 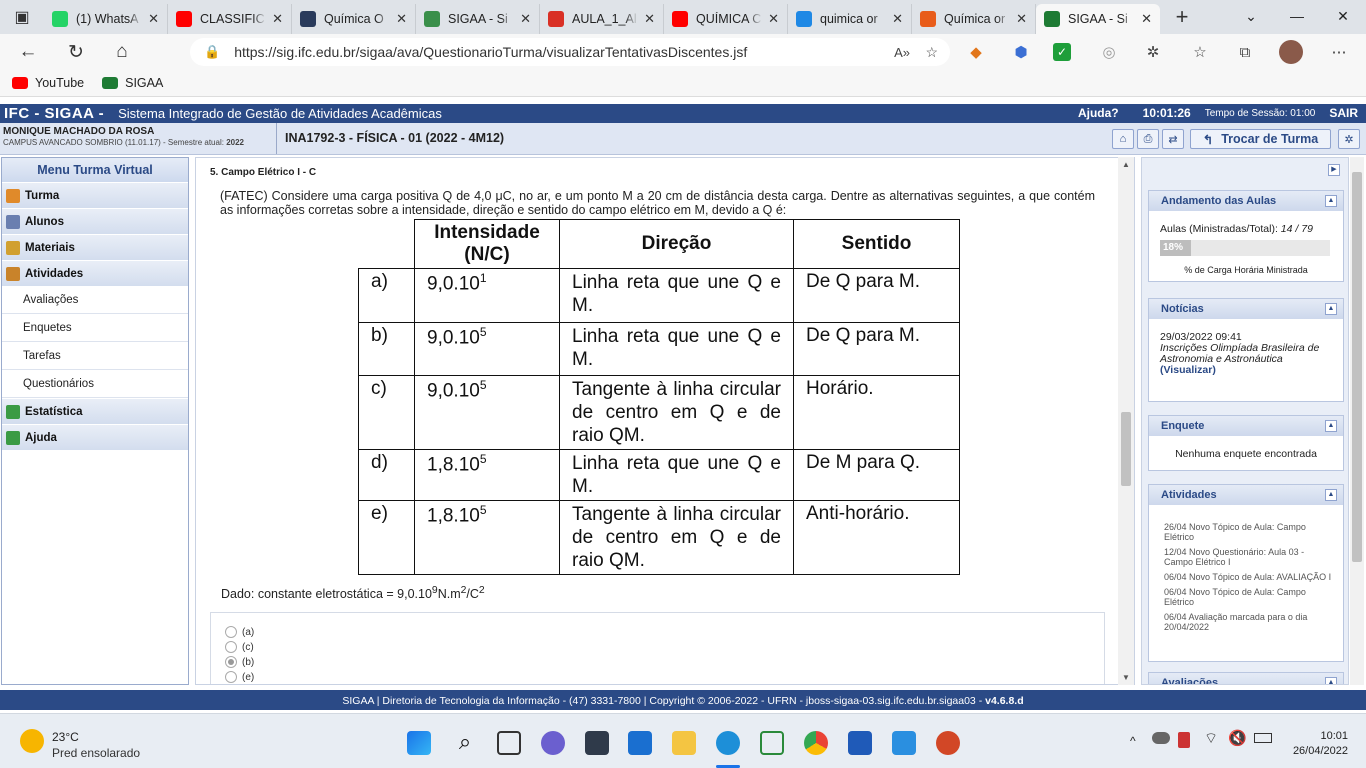 What do you see at coordinates (239, 662) in the screenshot?
I see `answer-option: (b)` at bounding box center [239, 662].